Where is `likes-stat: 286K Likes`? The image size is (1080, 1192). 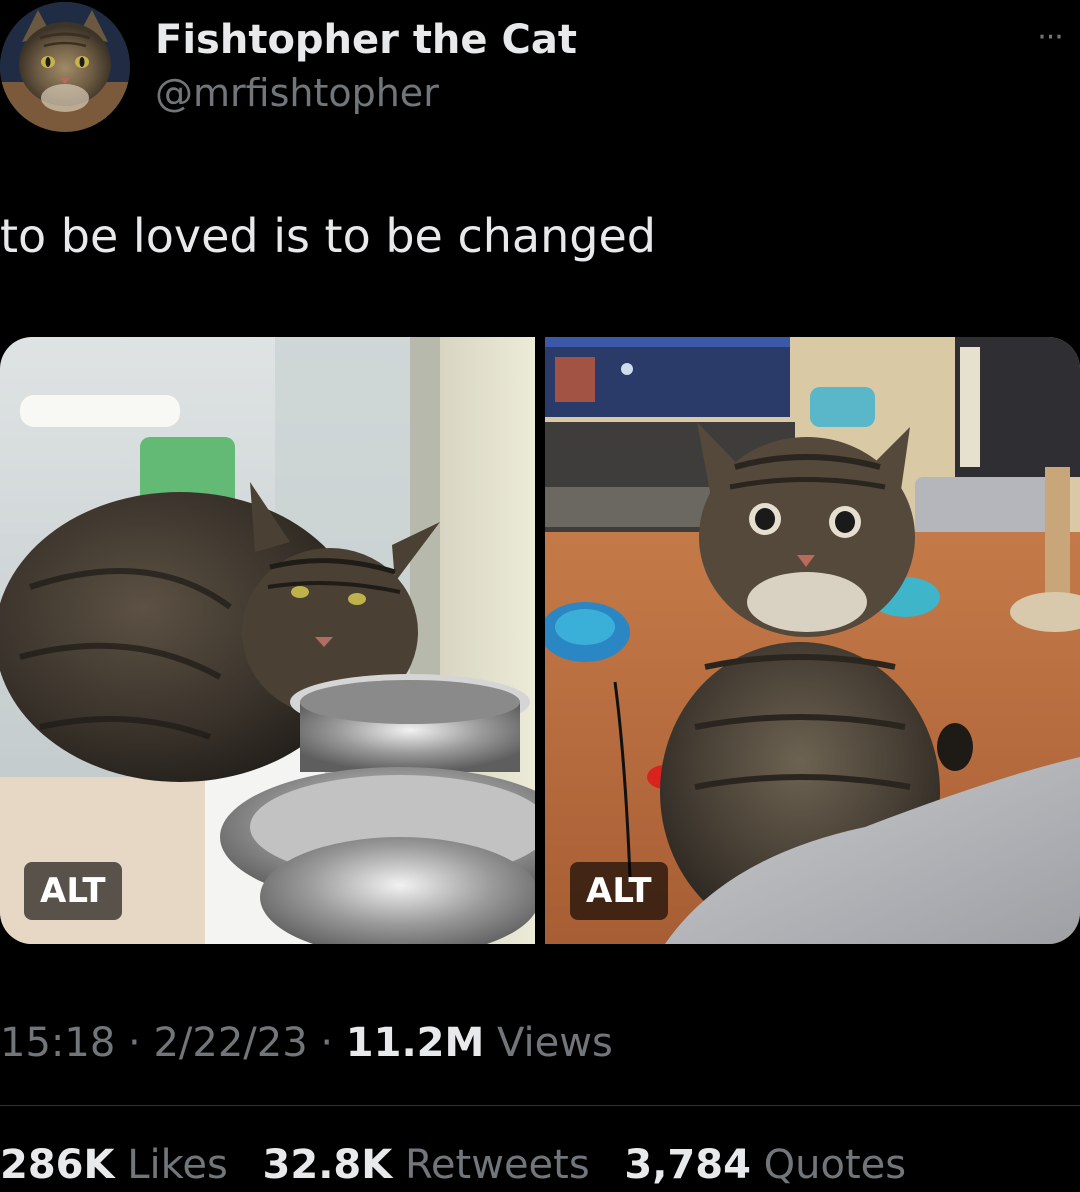 likes-stat: 286K Likes is located at coordinates (114, 1165).